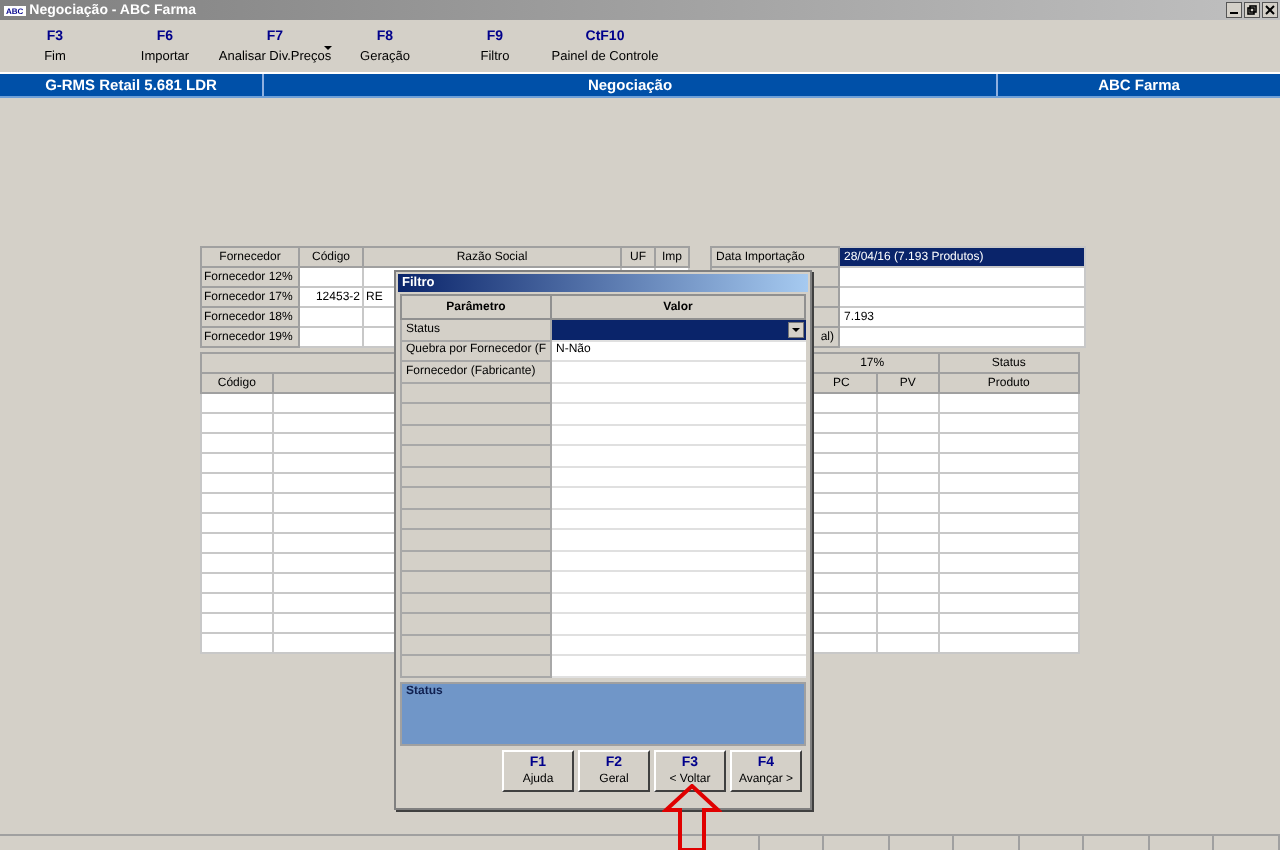 The height and width of the screenshot is (850, 1280). What do you see at coordinates (692, 817) in the screenshot?
I see `up-arrow-drawing` at bounding box center [692, 817].